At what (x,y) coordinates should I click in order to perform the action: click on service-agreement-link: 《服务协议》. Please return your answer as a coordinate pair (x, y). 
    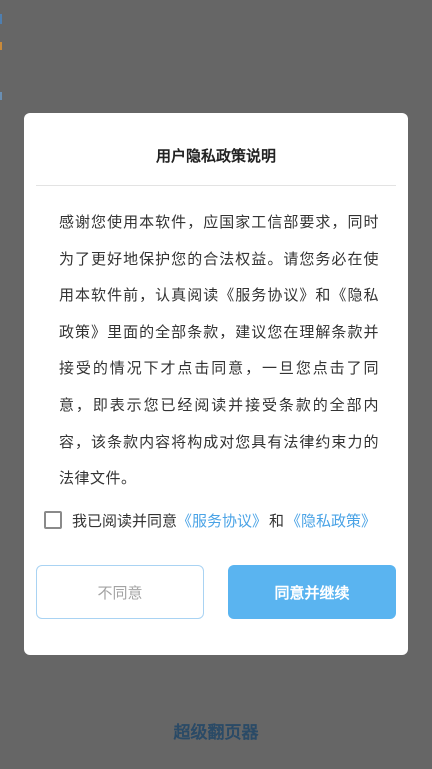
    Looking at the image, I should click on (222, 520).